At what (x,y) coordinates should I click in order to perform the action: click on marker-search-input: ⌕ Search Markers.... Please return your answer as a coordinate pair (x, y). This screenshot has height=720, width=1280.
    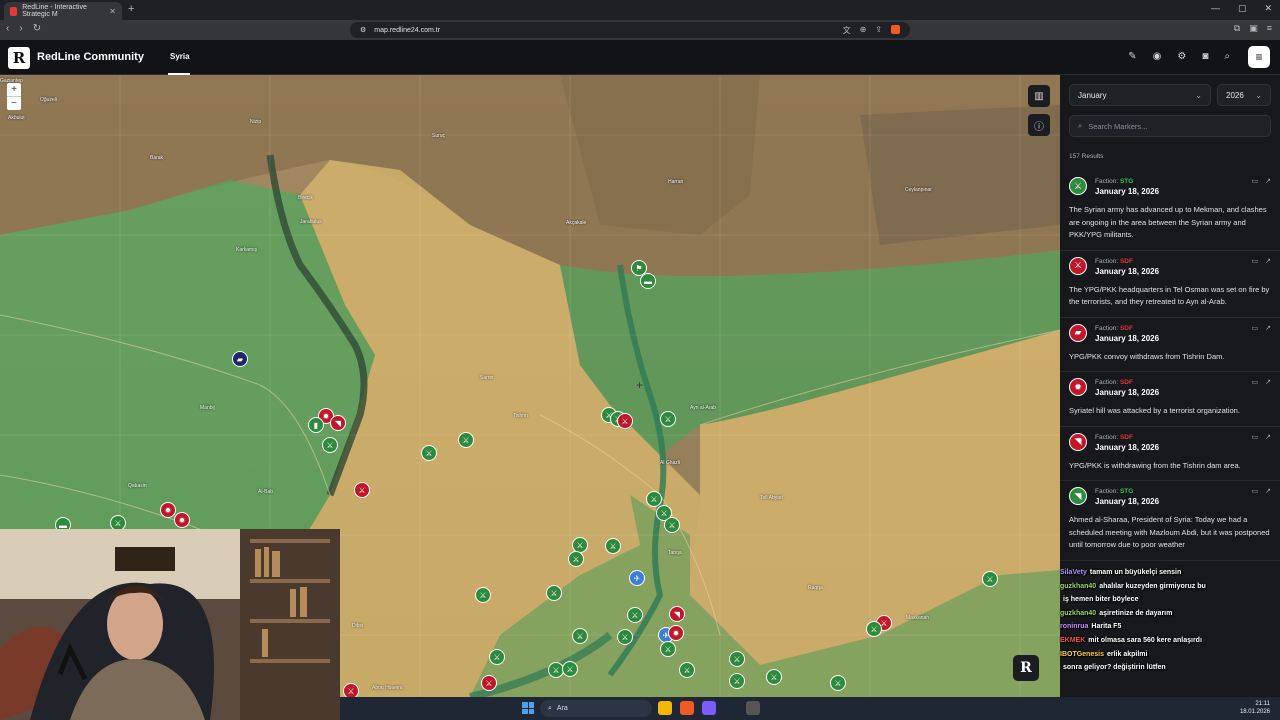
    Looking at the image, I should click on (1170, 126).